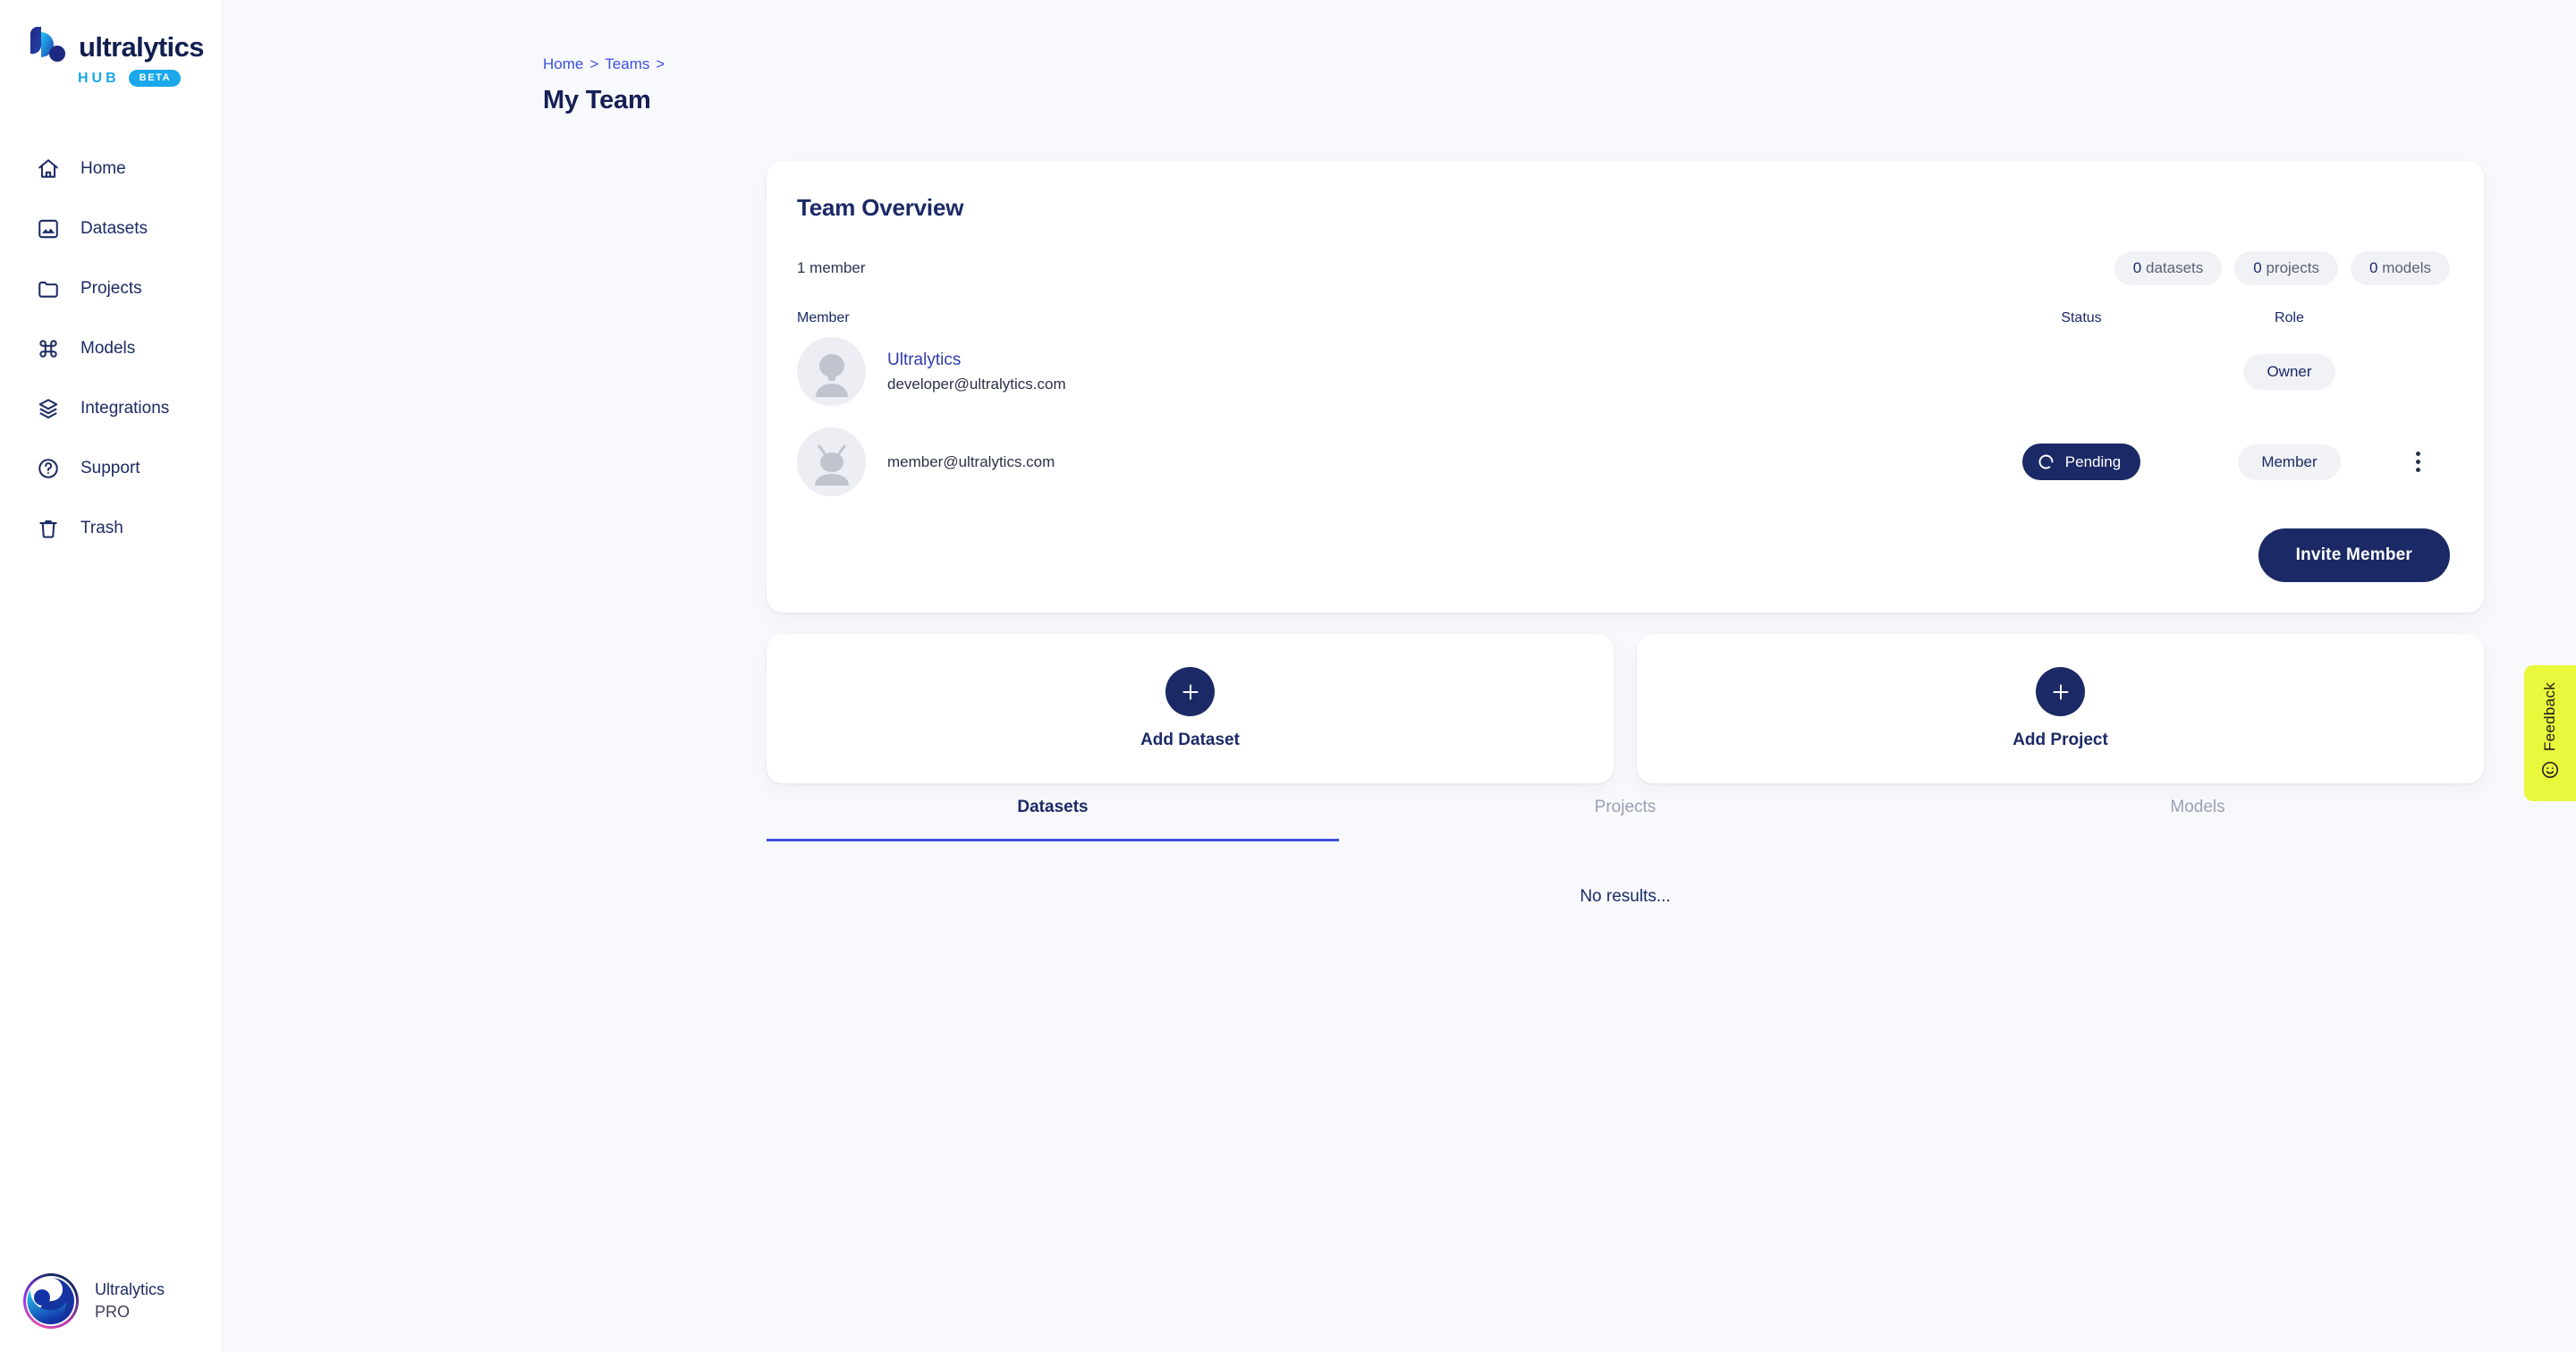  I want to click on status-badge-label: Pending, so click(2093, 461).